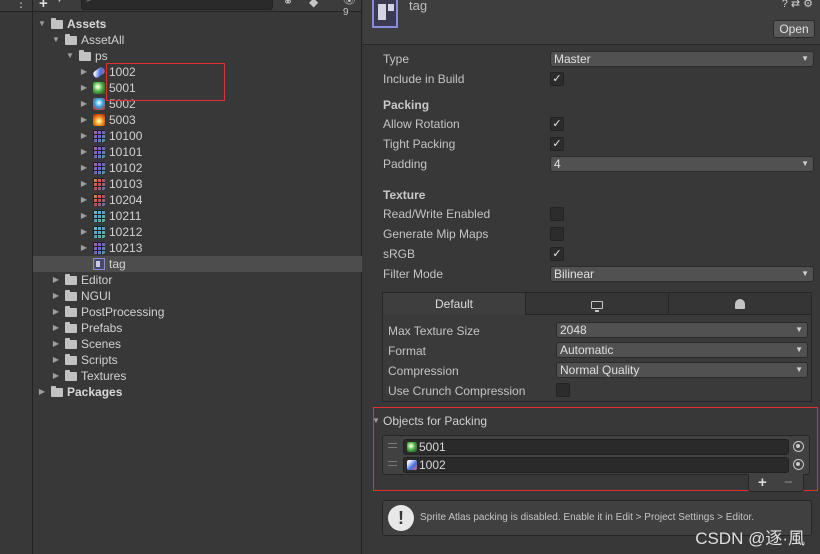  What do you see at coordinates (197, 280) in the screenshot?
I see `tree-row: ▶ Editor` at bounding box center [197, 280].